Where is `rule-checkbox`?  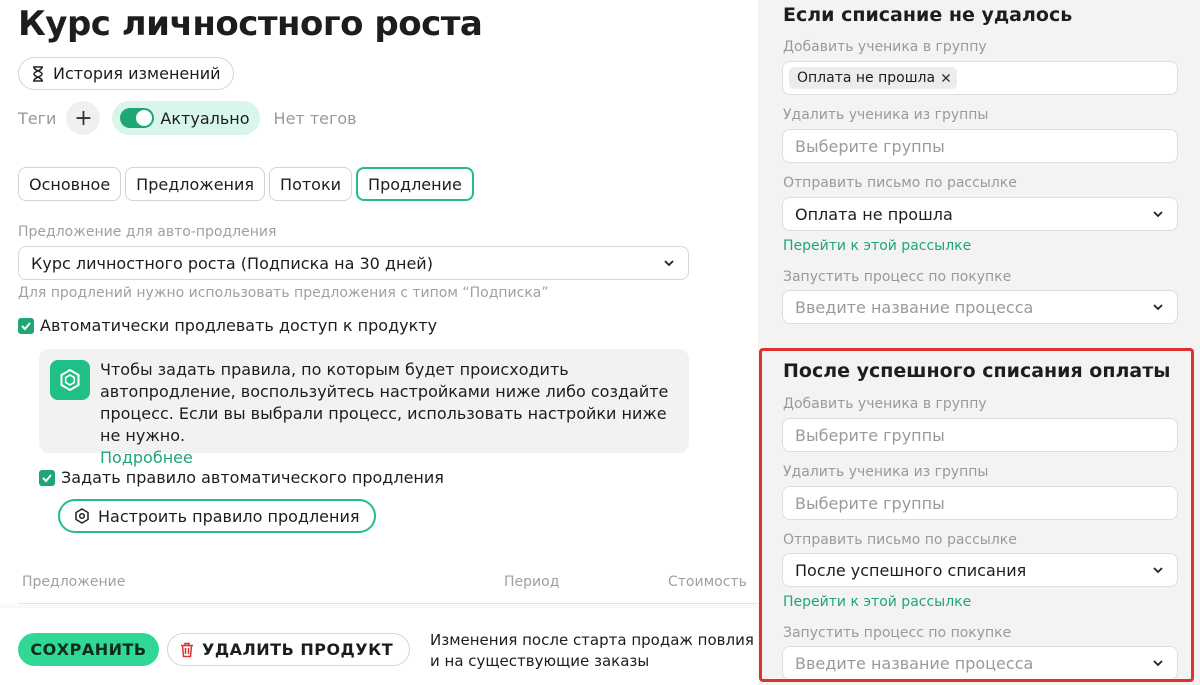
rule-checkbox is located at coordinates (47, 477).